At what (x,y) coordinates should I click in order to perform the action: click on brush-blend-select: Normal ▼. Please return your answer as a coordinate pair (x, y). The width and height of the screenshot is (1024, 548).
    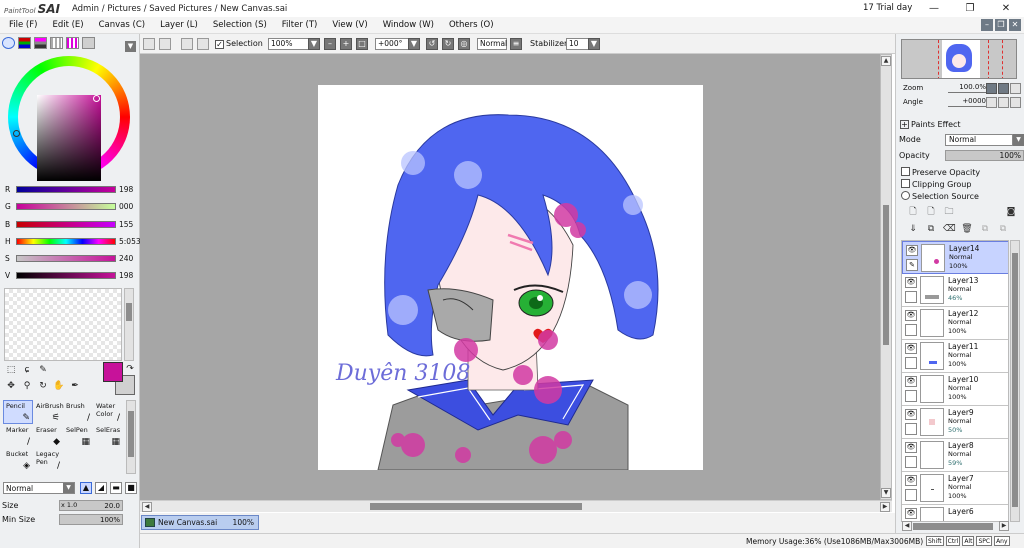
    Looking at the image, I should click on (39, 488).